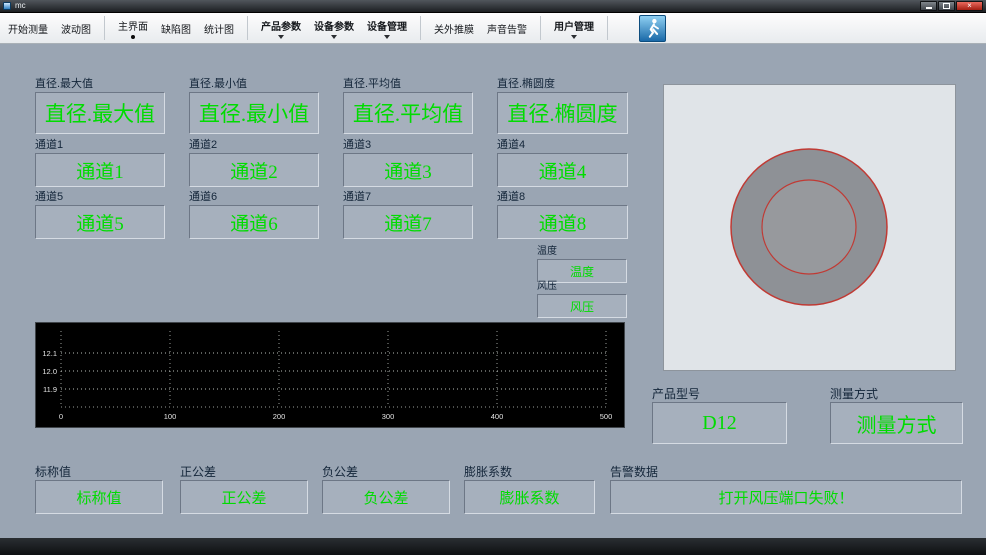  I want to click on product-params-label: 产品参数, so click(281, 27).